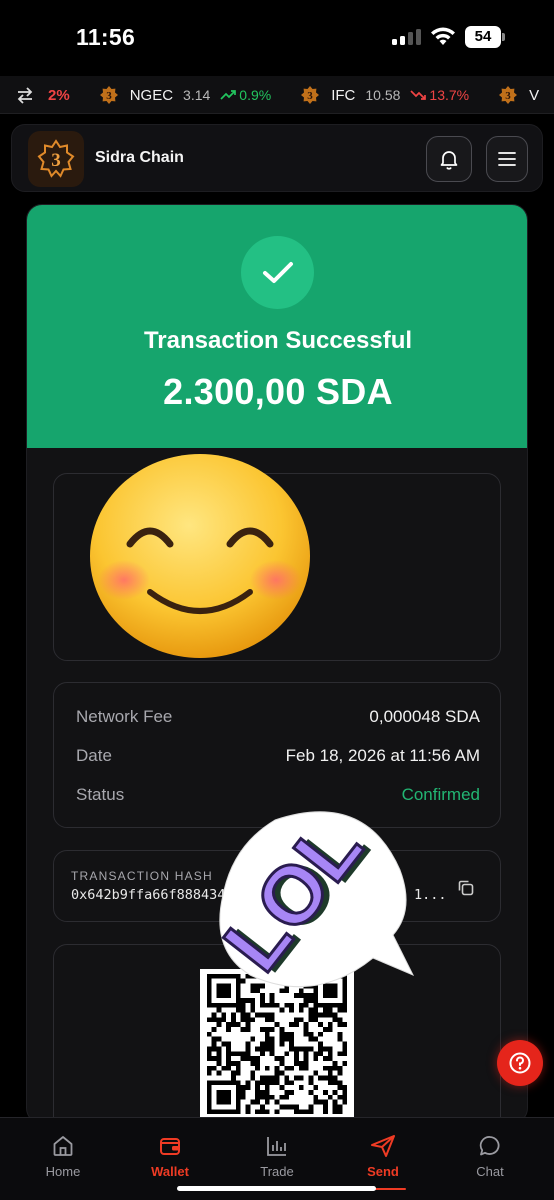 This screenshot has width=554, height=1200. I want to click on app-logo: 3, so click(56, 159).